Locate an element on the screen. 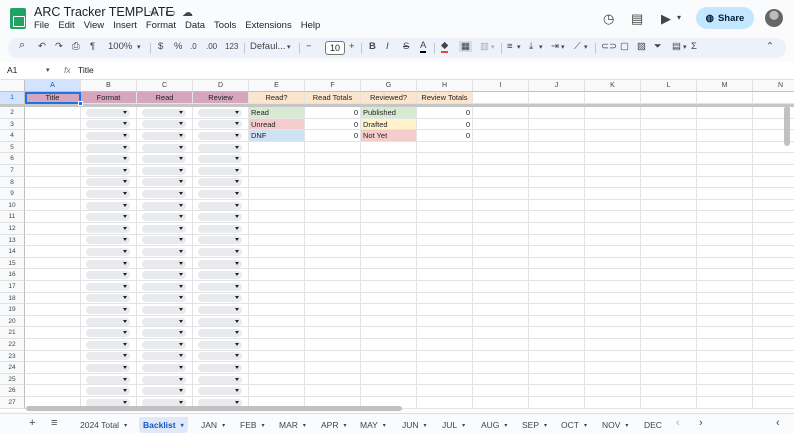 This screenshot has height=433, width=794. menu-edit: Edit is located at coordinates (66, 25).